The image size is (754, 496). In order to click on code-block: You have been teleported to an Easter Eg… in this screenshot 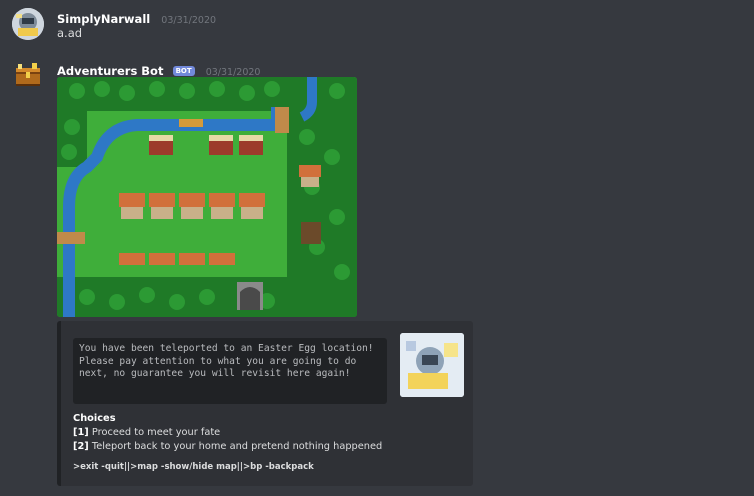, I will do `click(230, 371)`.